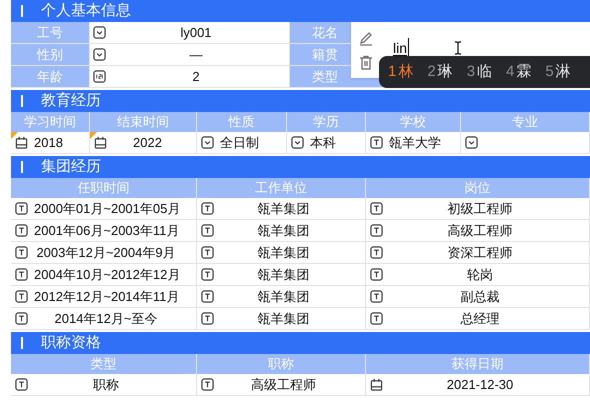 The width and height of the screenshot is (590, 408). I want to click on table-cell-text: 2018, so click(48, 143).